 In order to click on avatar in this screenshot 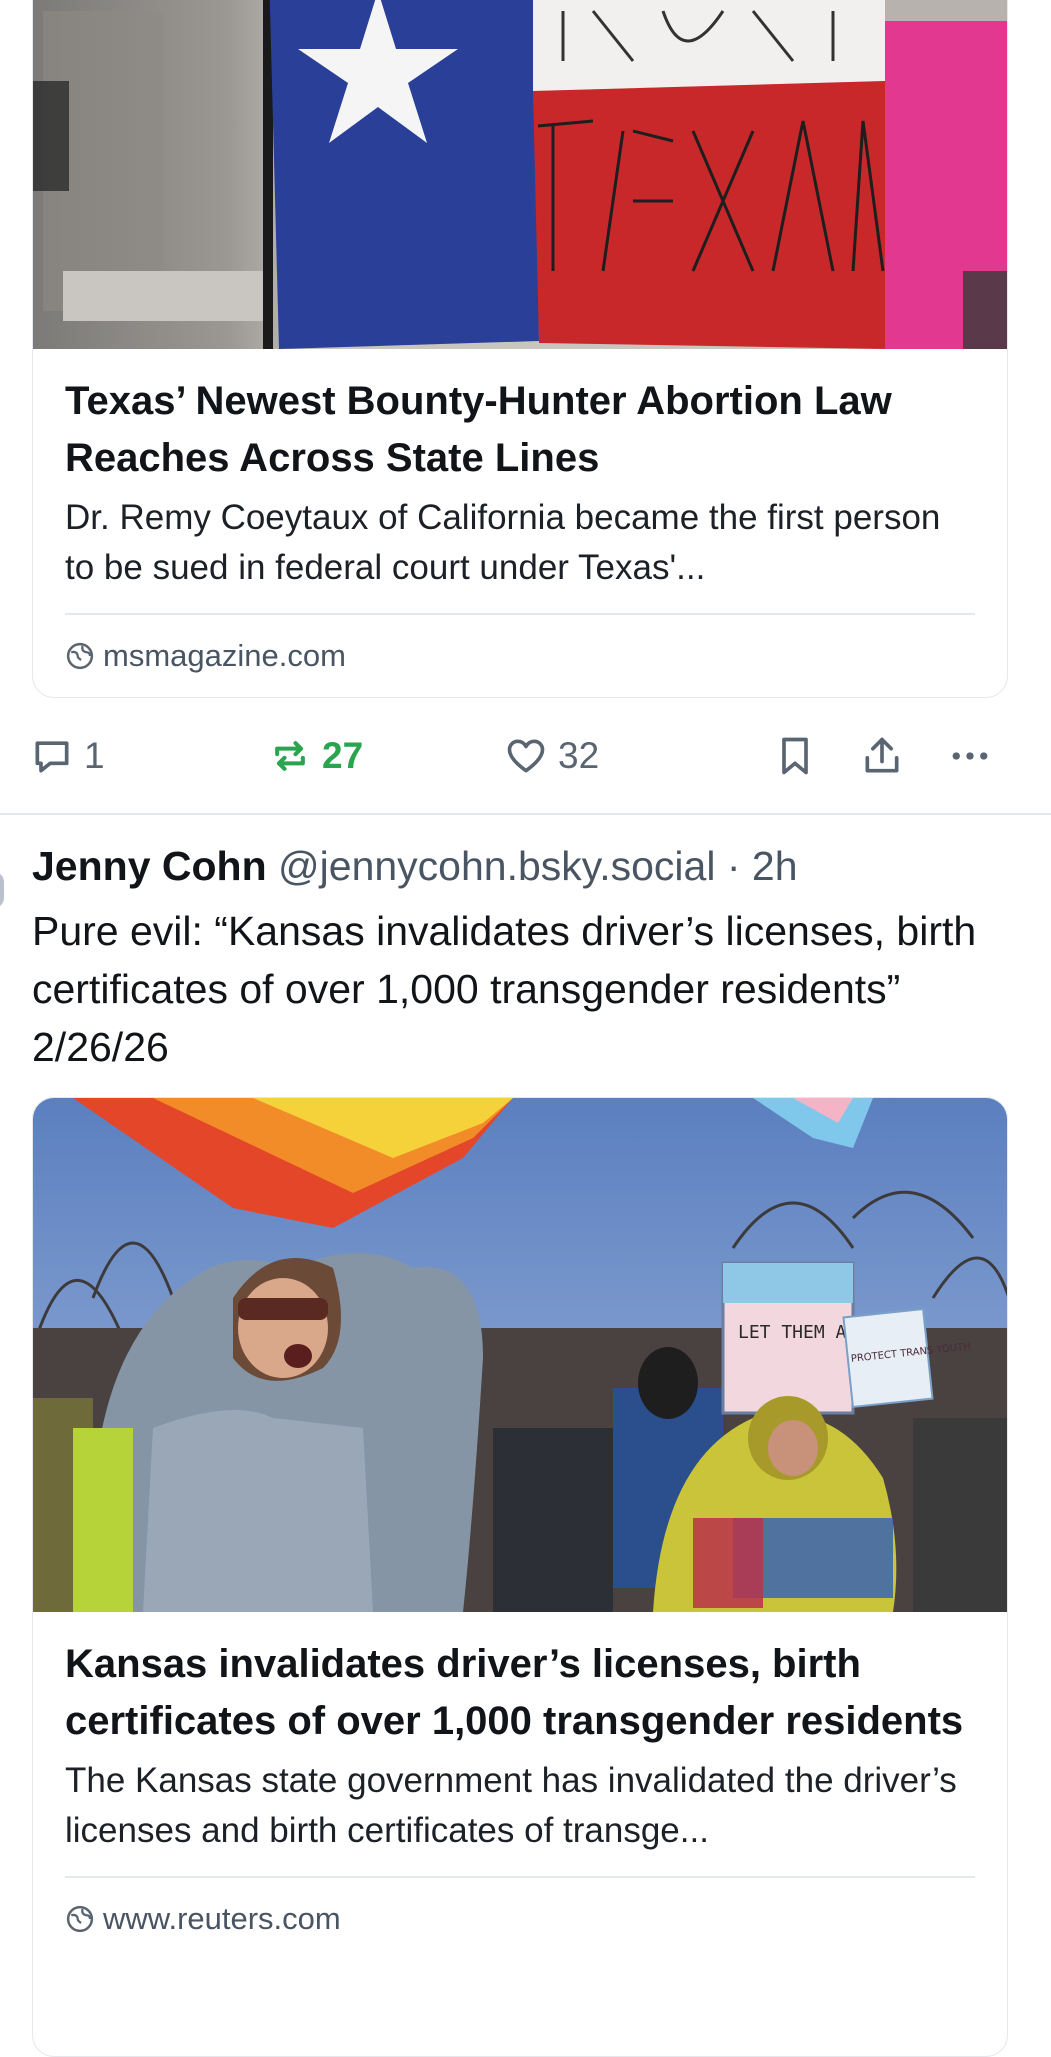, I will do `click(2, 890)`.